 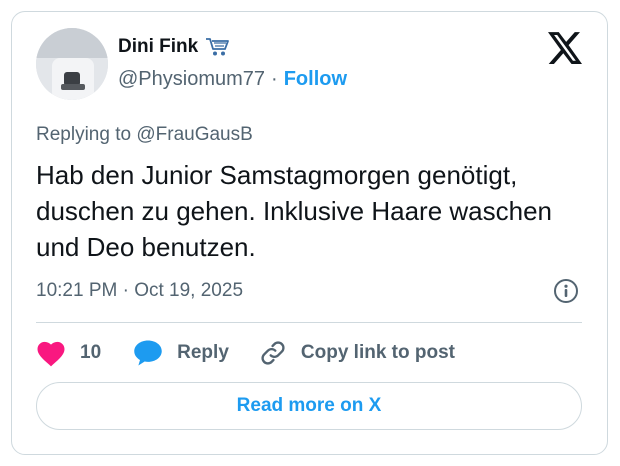 What do you see at coordinates (377, 352) in the screenshot?
I see `copy-link-label: Copy link to post` at bounding box center [377, 352].